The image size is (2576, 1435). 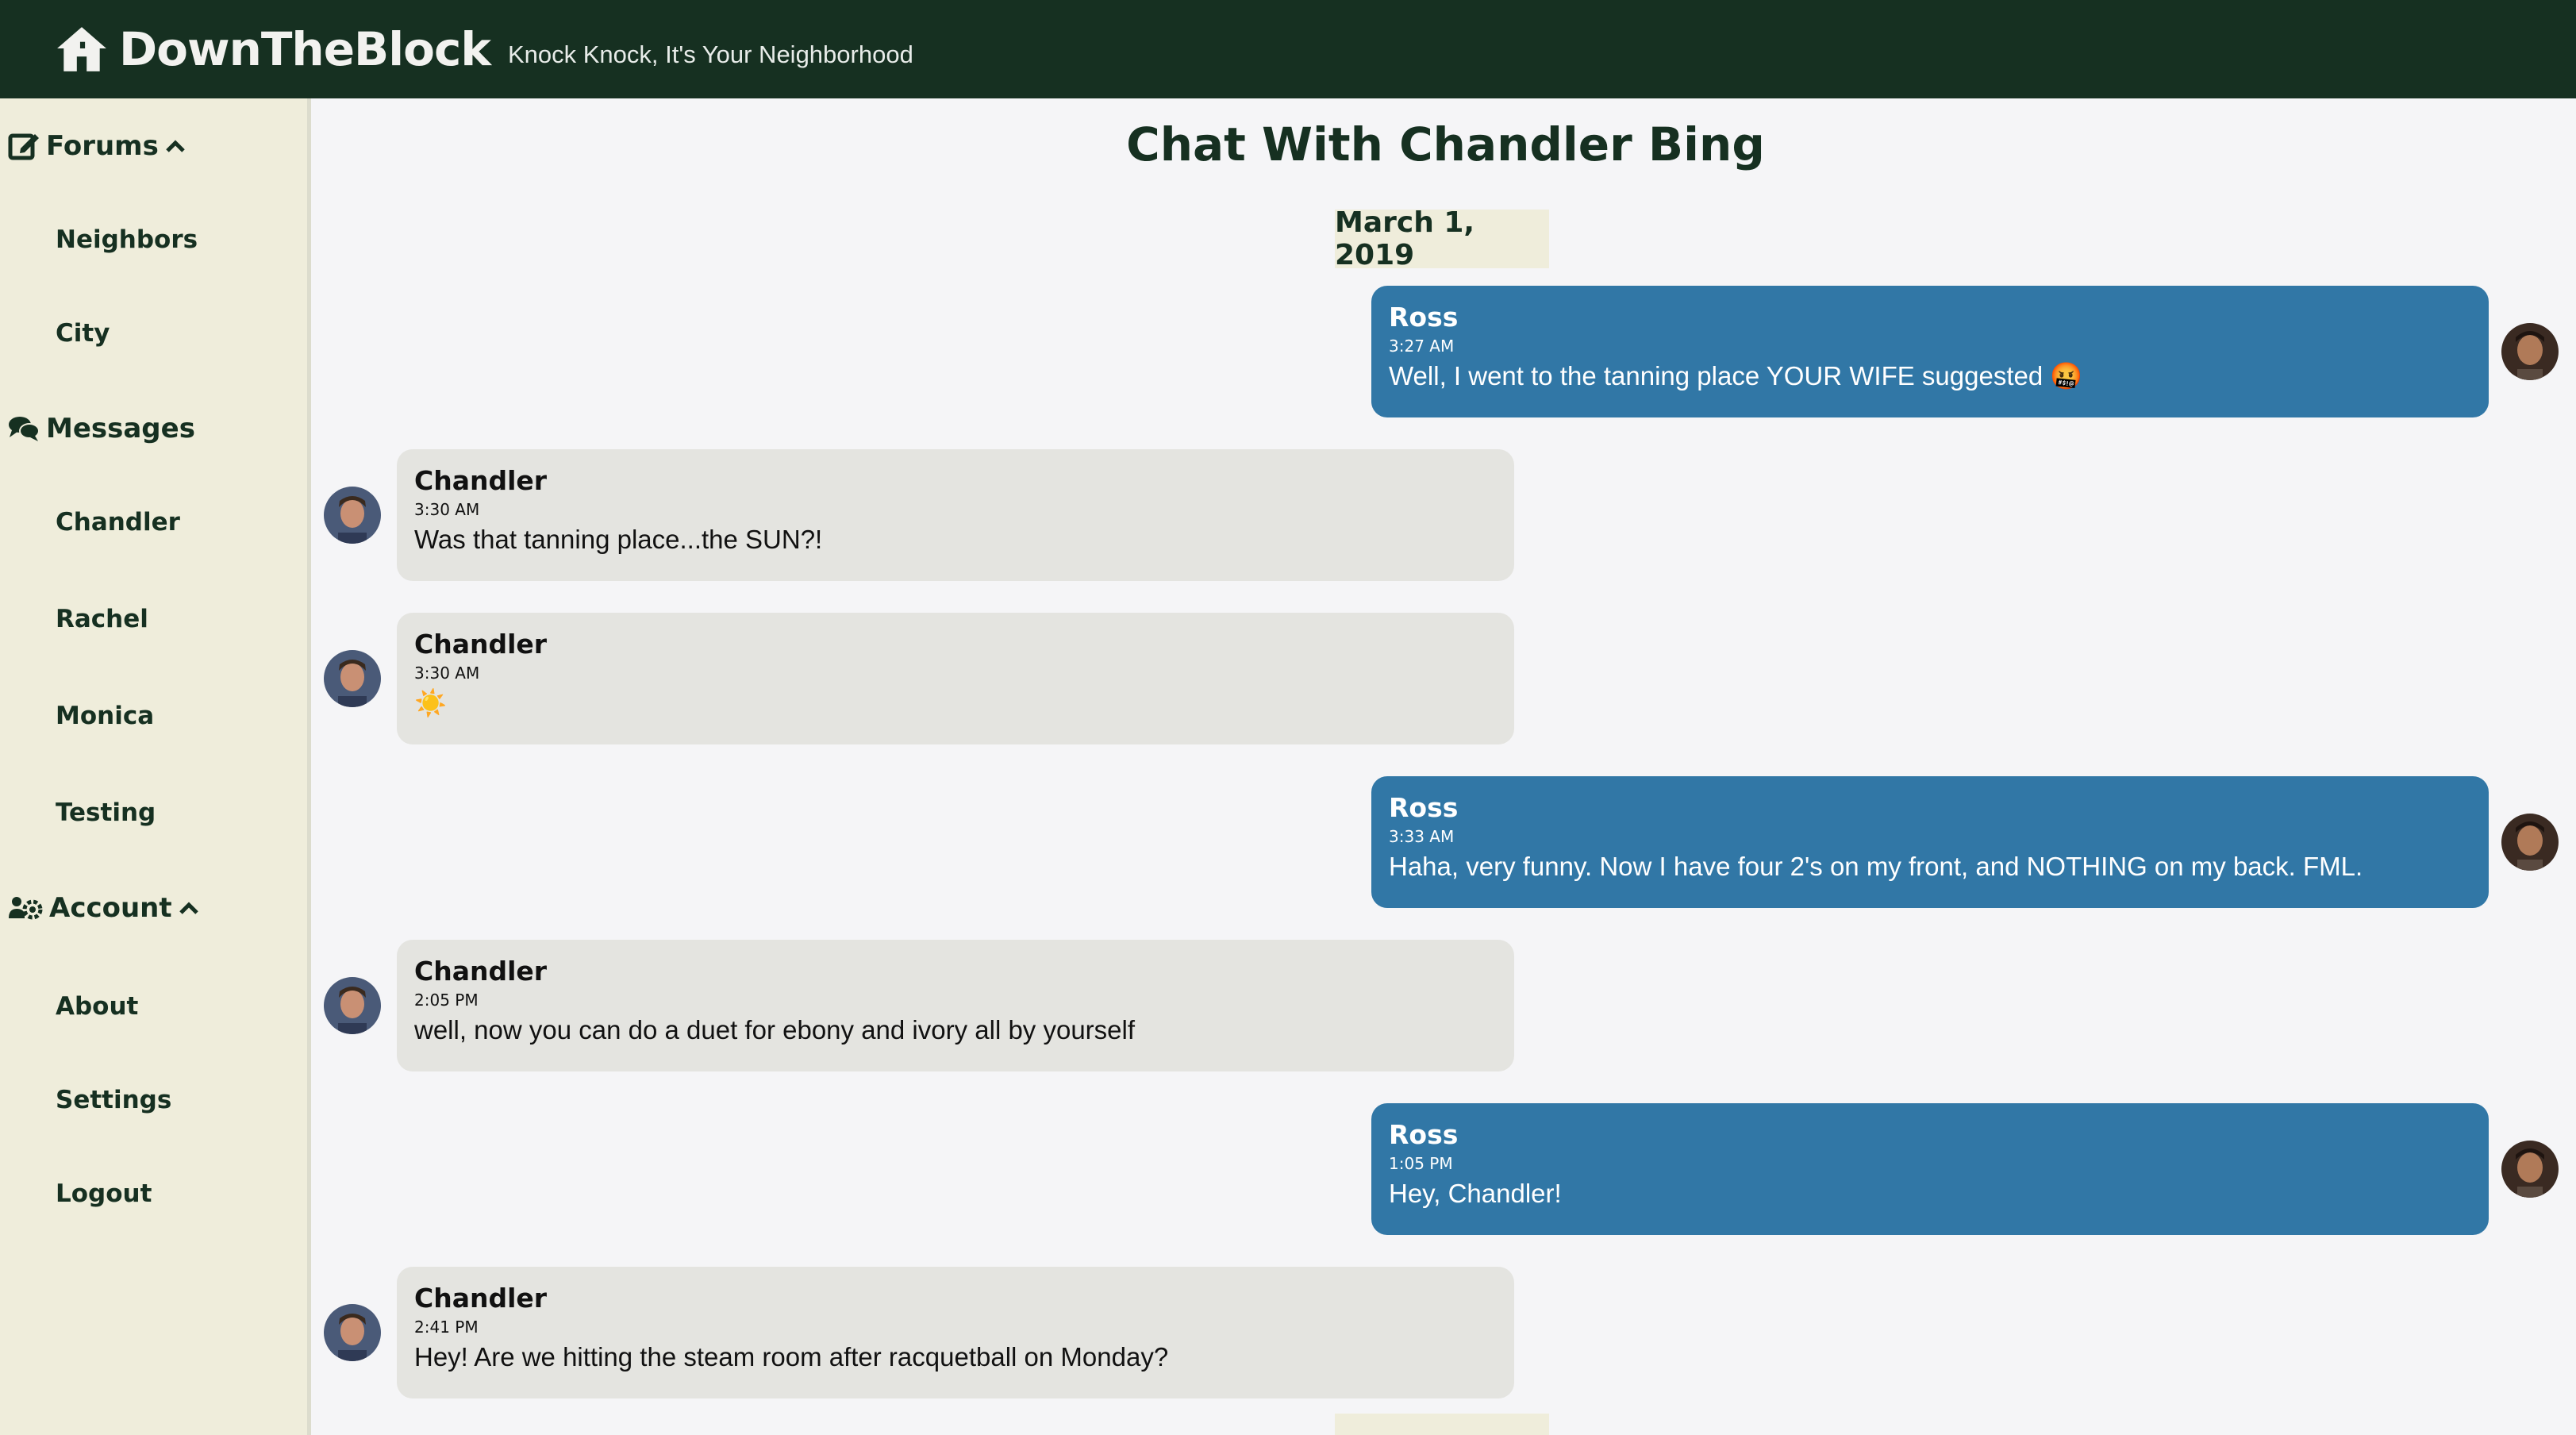 I want to click on sidebar-section-label: Account, so click(x=110, y=908).